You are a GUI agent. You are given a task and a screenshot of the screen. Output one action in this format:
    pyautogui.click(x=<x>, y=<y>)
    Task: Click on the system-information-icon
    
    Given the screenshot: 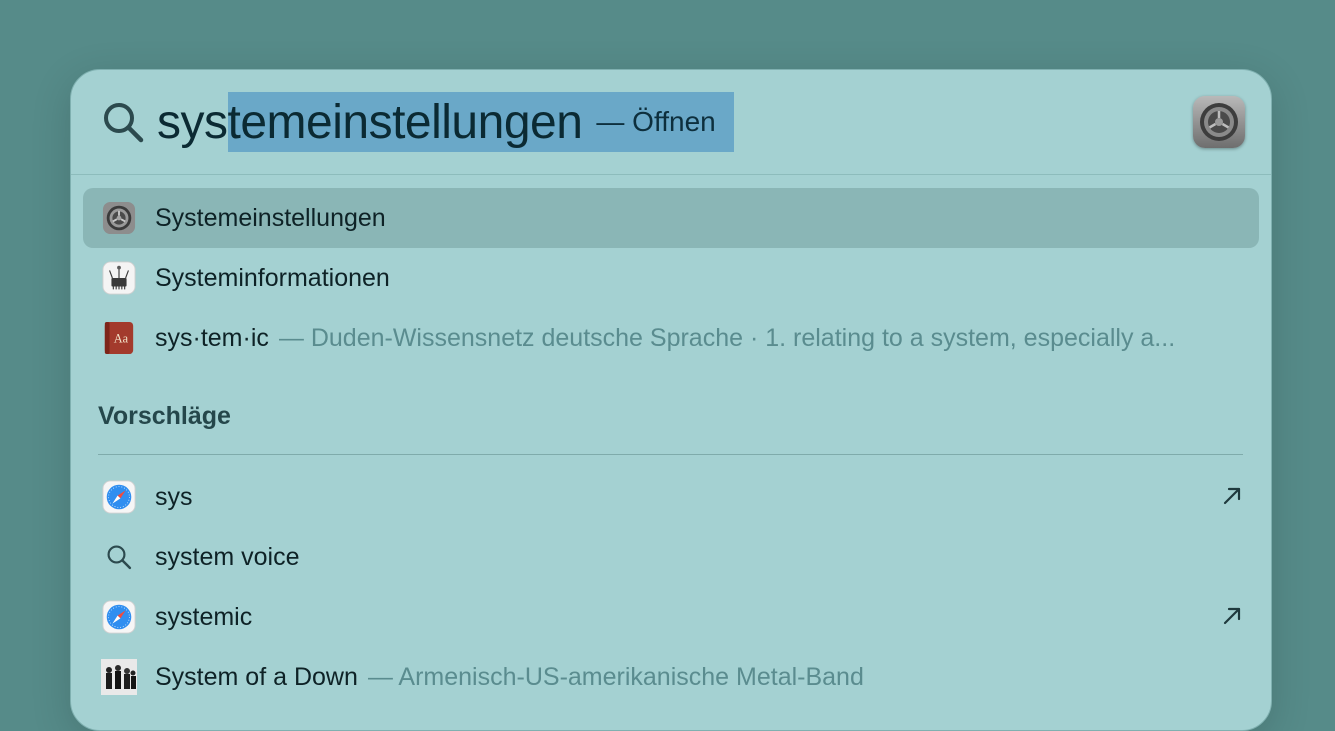 What is the action you would take?
    pyautogui.click(x=119, y=278)
    